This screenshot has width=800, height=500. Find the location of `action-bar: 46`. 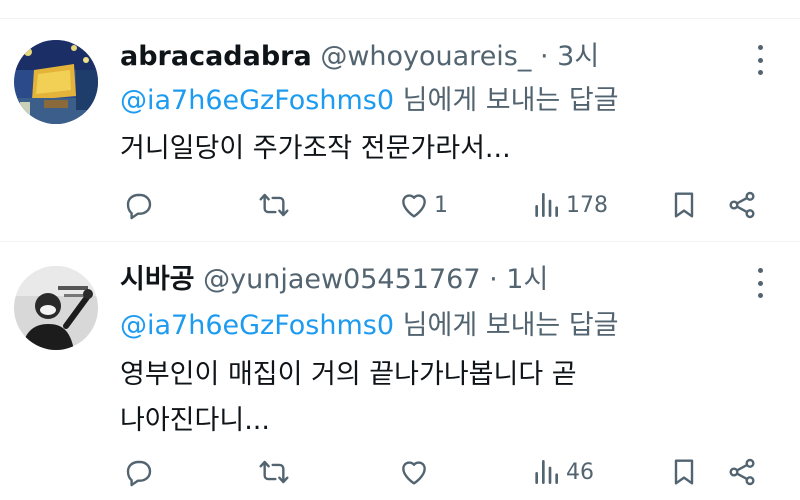

action-bar: 46 is located at coordinates (400, 472).